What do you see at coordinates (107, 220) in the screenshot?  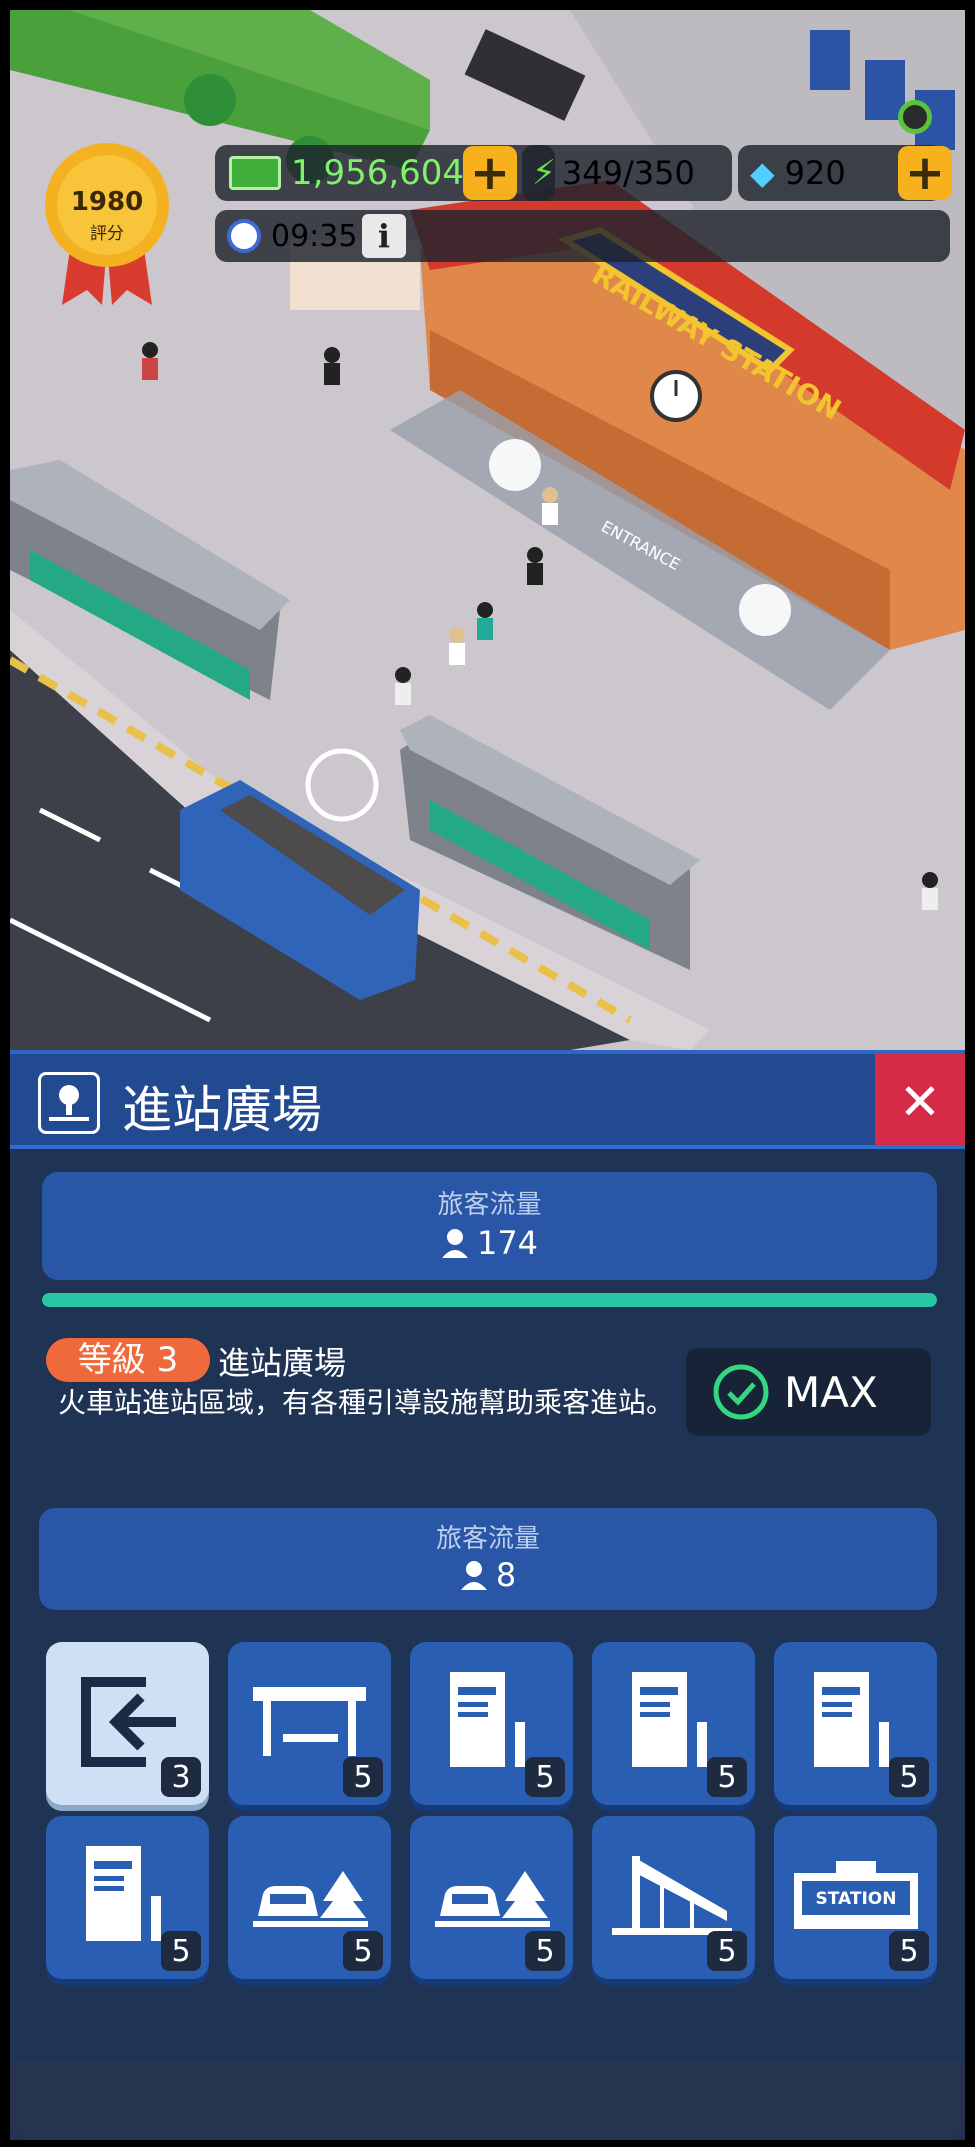 I see `rating-badge: 1980 評分` at bounding box center [107, 220].